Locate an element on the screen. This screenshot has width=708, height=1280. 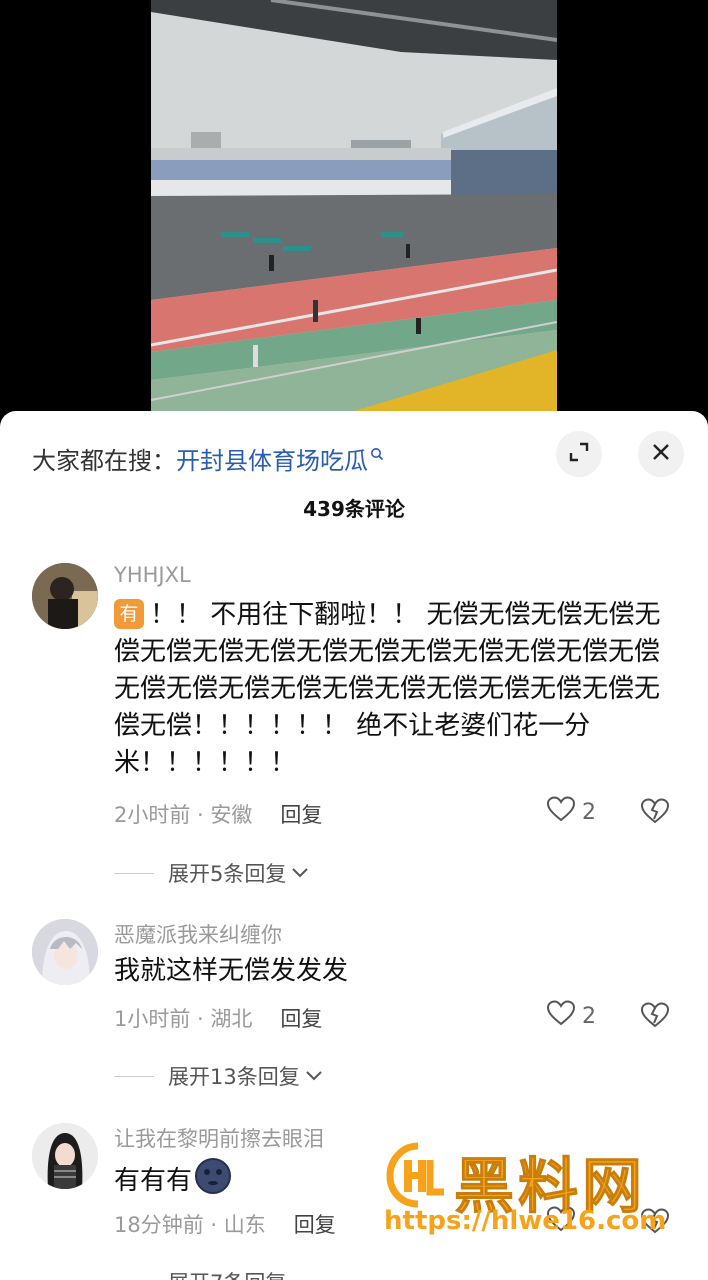
comment-time: 18分钟前 is located at coordinates (159, 1225).